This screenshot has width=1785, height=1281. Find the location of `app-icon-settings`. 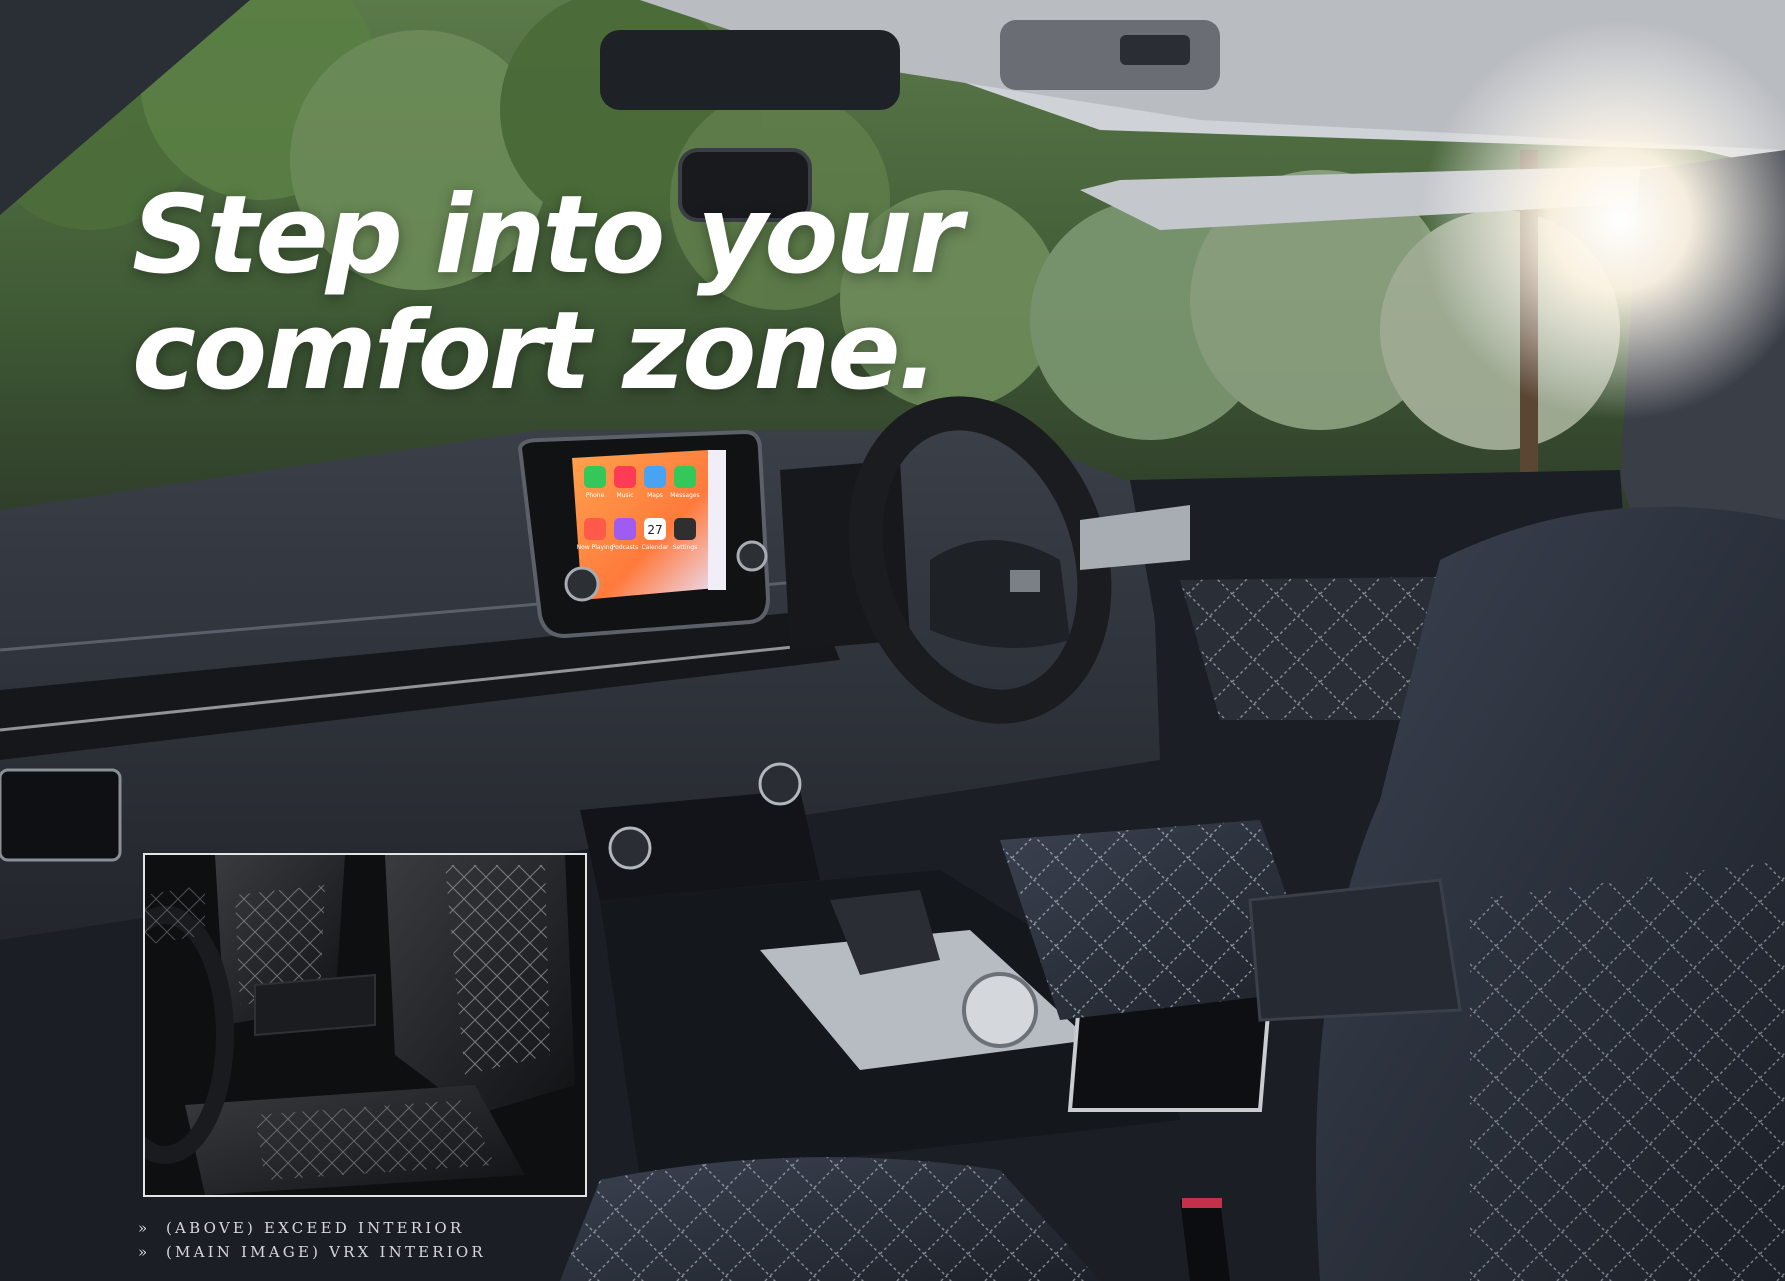

app-icon-settings is located at coordinates (685, 529).